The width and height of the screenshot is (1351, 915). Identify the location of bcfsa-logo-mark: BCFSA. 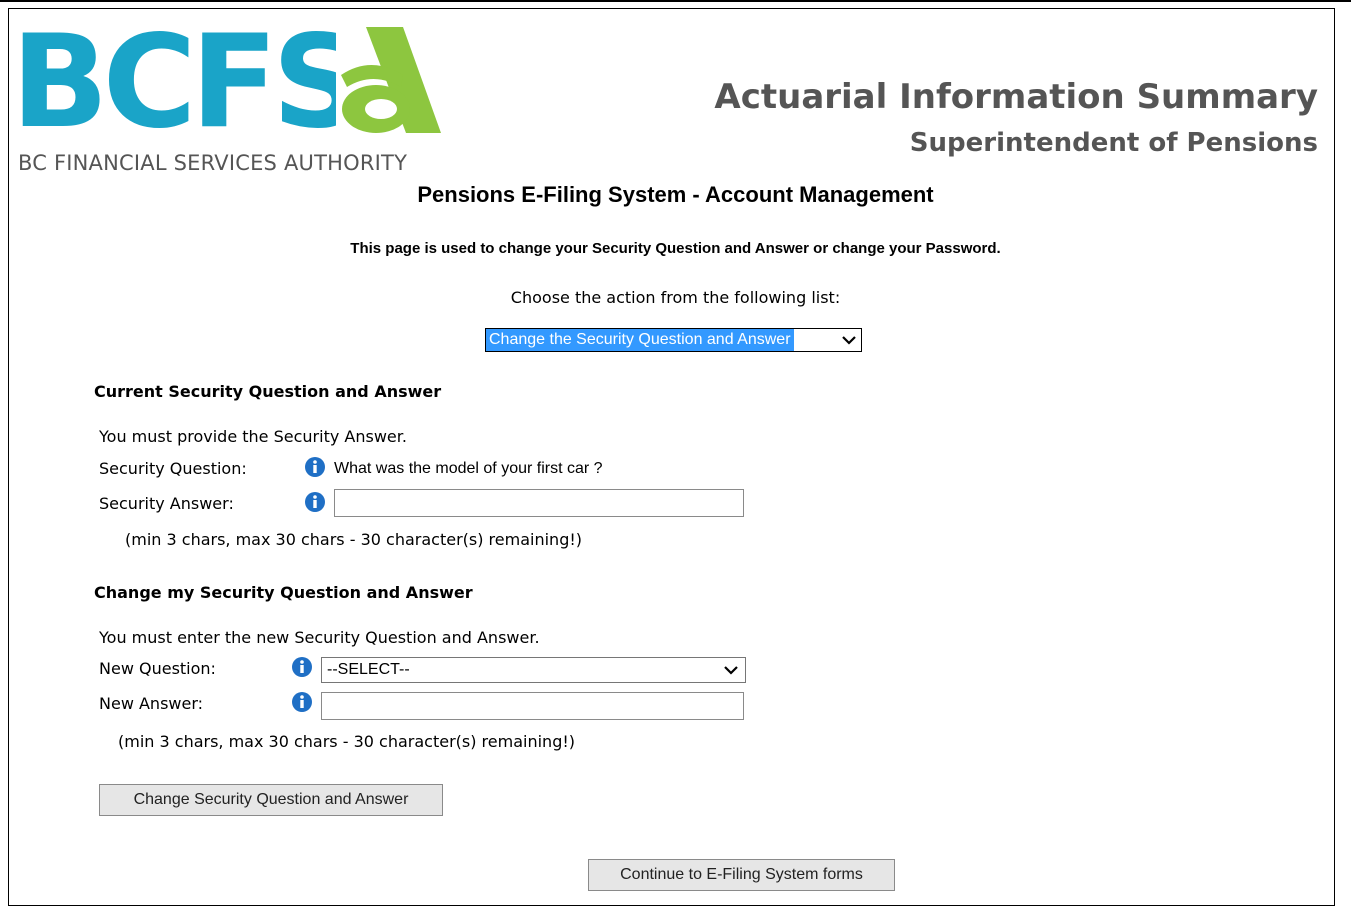
(237, 82).